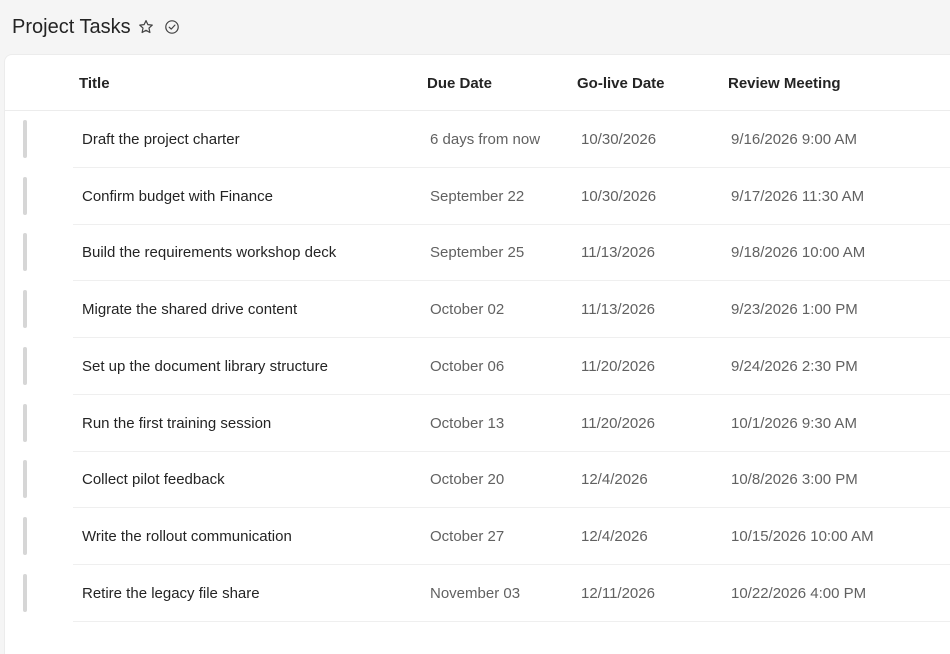 The image size is (950, 654). What do you see at coordinates (475, 27) in the screenshot?
I see `header-bar: Project Tasks` at bounding box center [475, 27].